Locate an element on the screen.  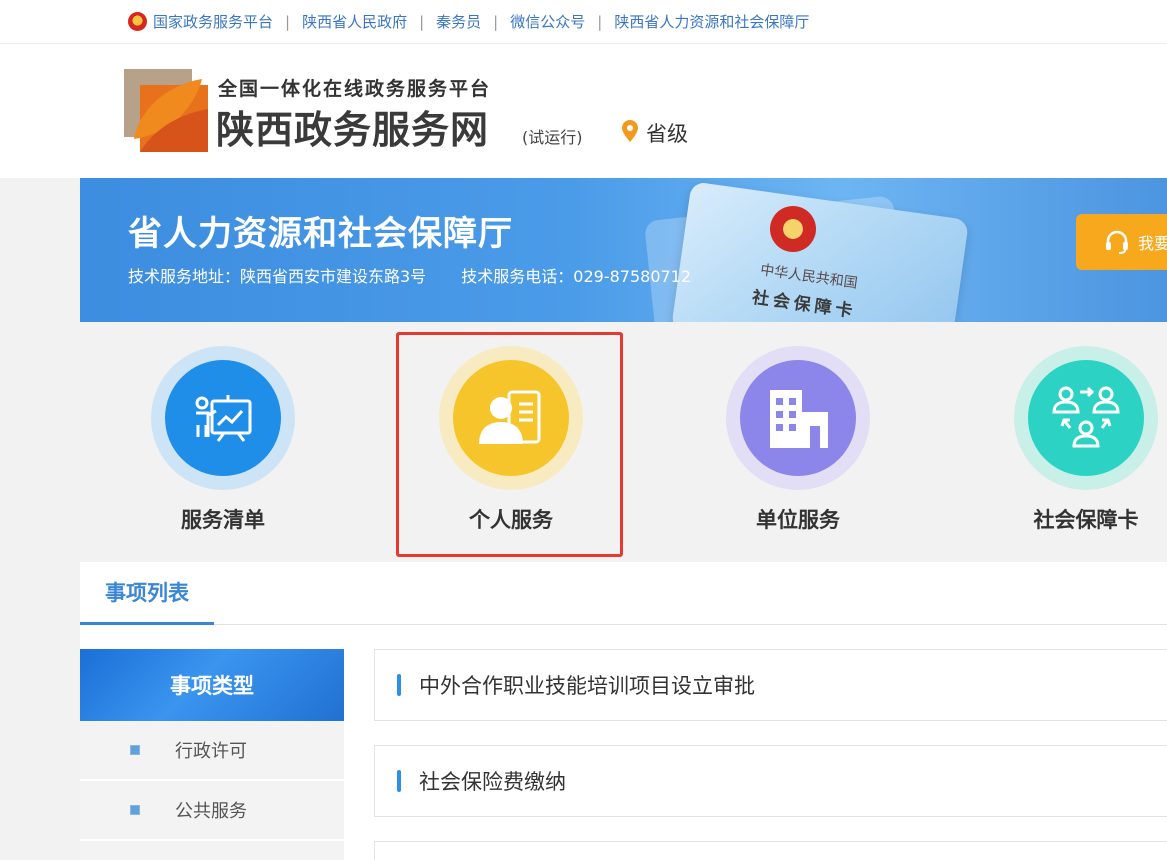
link-qinwuyuan: 秦务员 is located at coordinates (458, 21).